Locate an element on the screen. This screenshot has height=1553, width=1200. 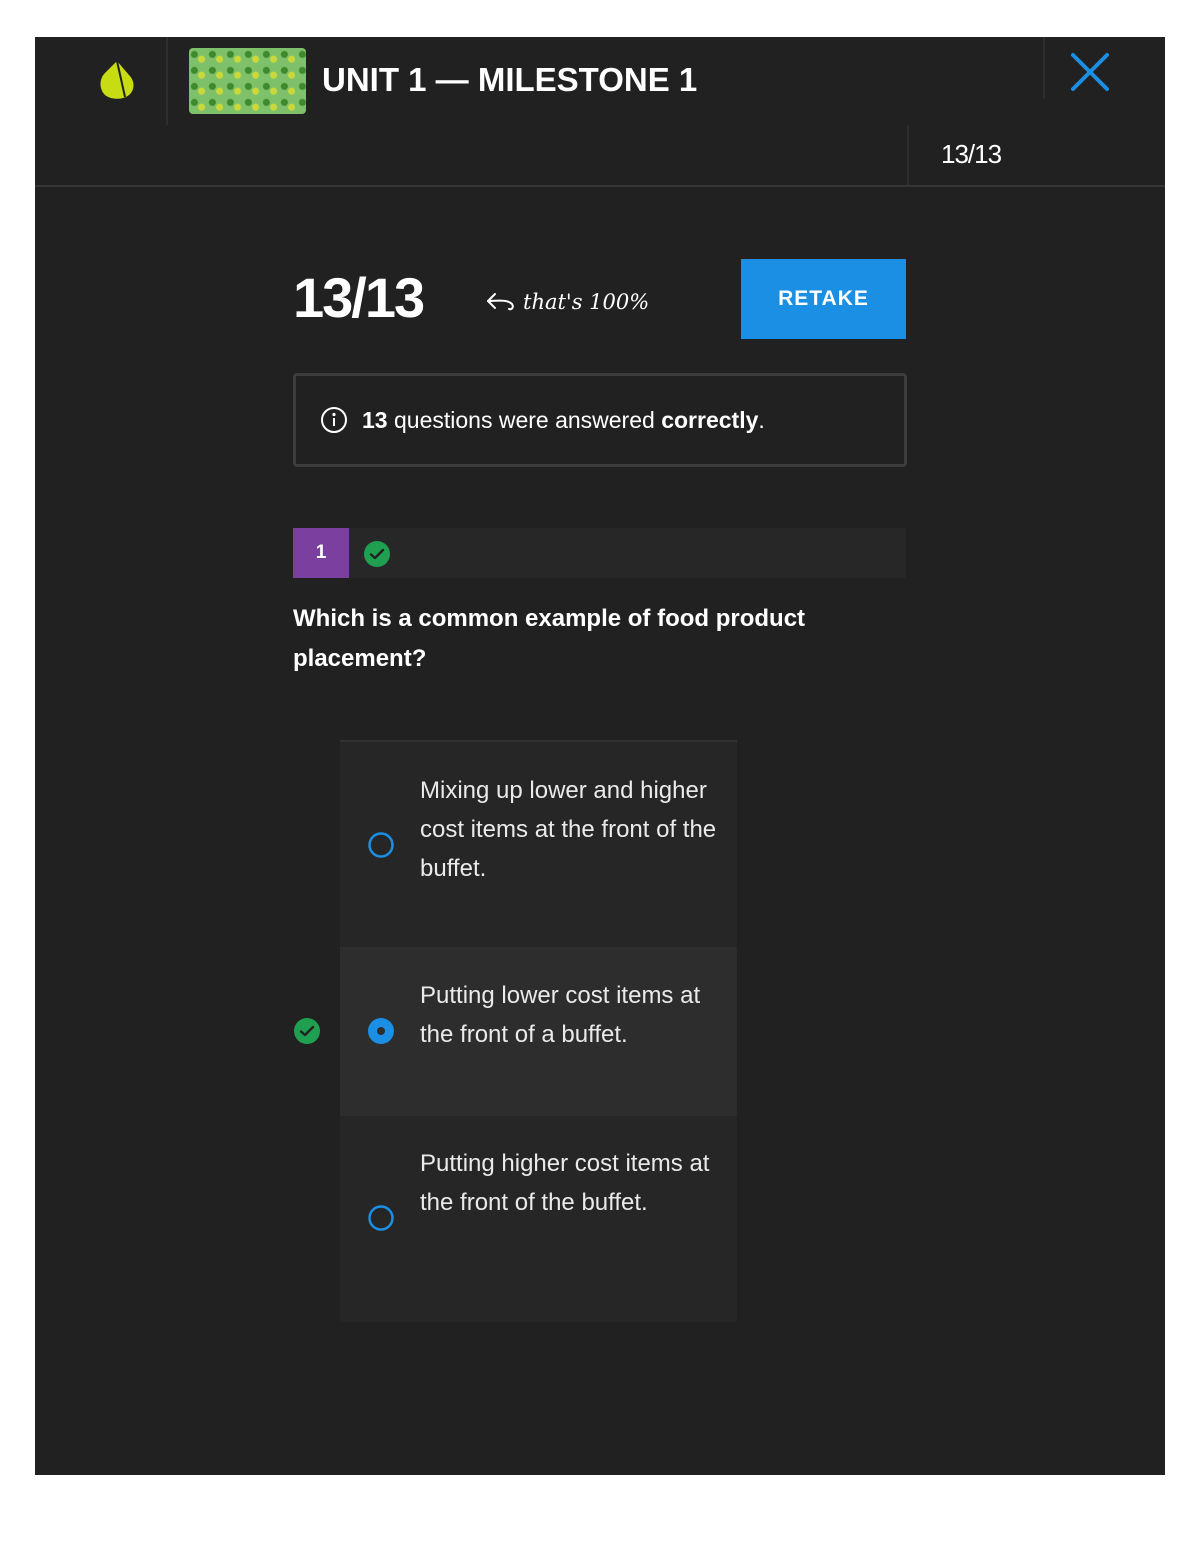
question-header: 1 is located at coordinates (599, 553).